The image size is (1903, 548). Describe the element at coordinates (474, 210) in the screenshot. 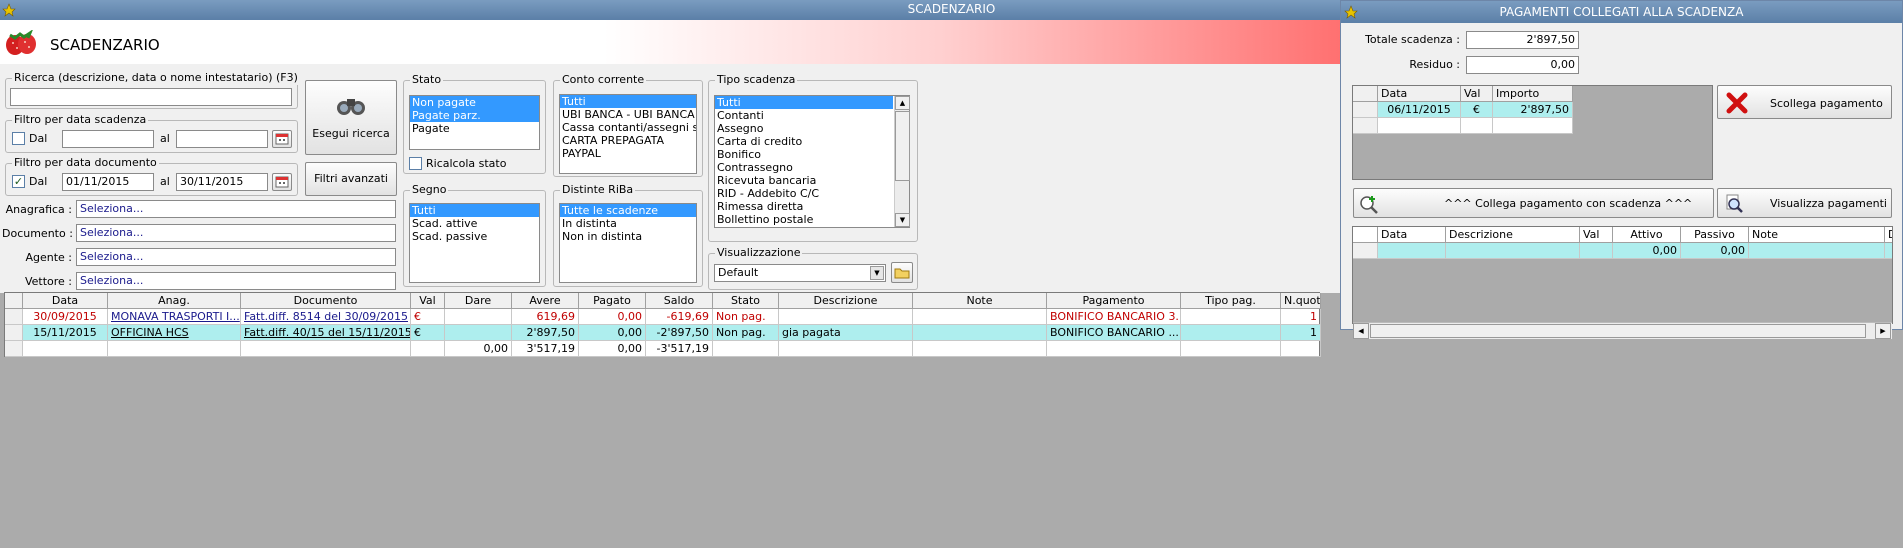

I see `segno-option: Tutti` at that location.